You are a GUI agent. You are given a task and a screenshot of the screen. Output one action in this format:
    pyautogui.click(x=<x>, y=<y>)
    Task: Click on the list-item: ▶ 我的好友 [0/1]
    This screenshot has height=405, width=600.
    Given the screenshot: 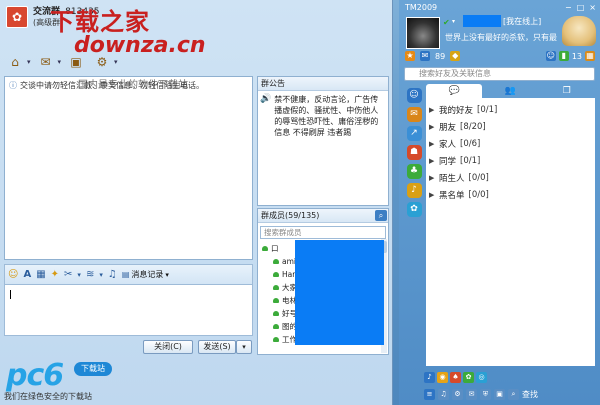 What is the action you would take?
    pyautogui.click(x=510, y=109)
    